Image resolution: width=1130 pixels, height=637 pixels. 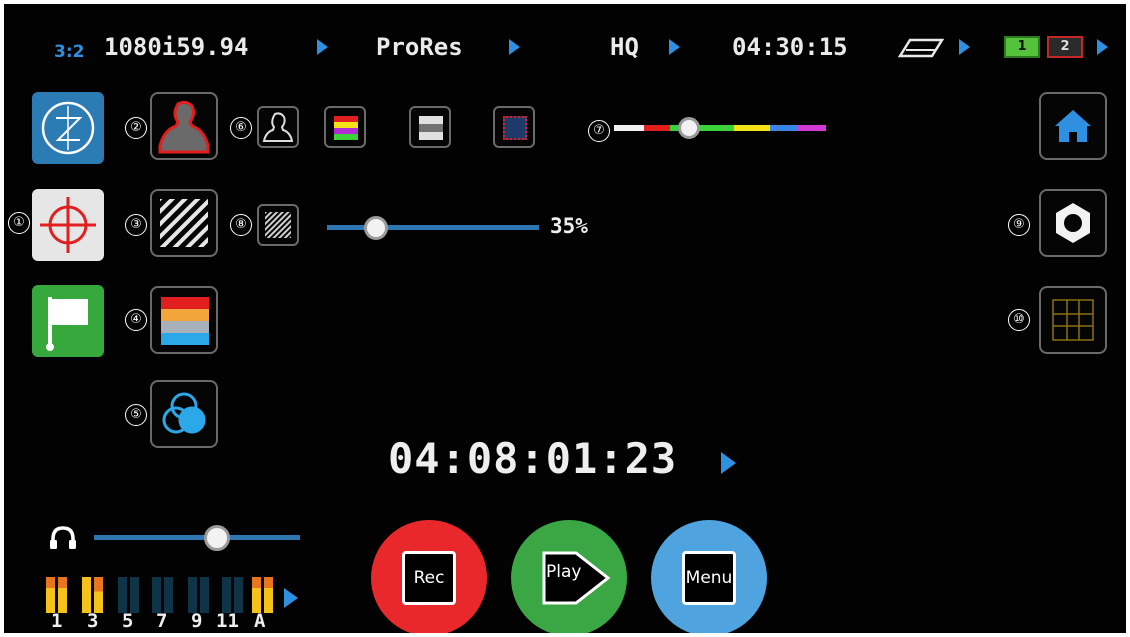 What do you see at coordinates (728, 463) in the screenshot?
I see `timecode-chevron-icon` at bounding box center [728, 463].